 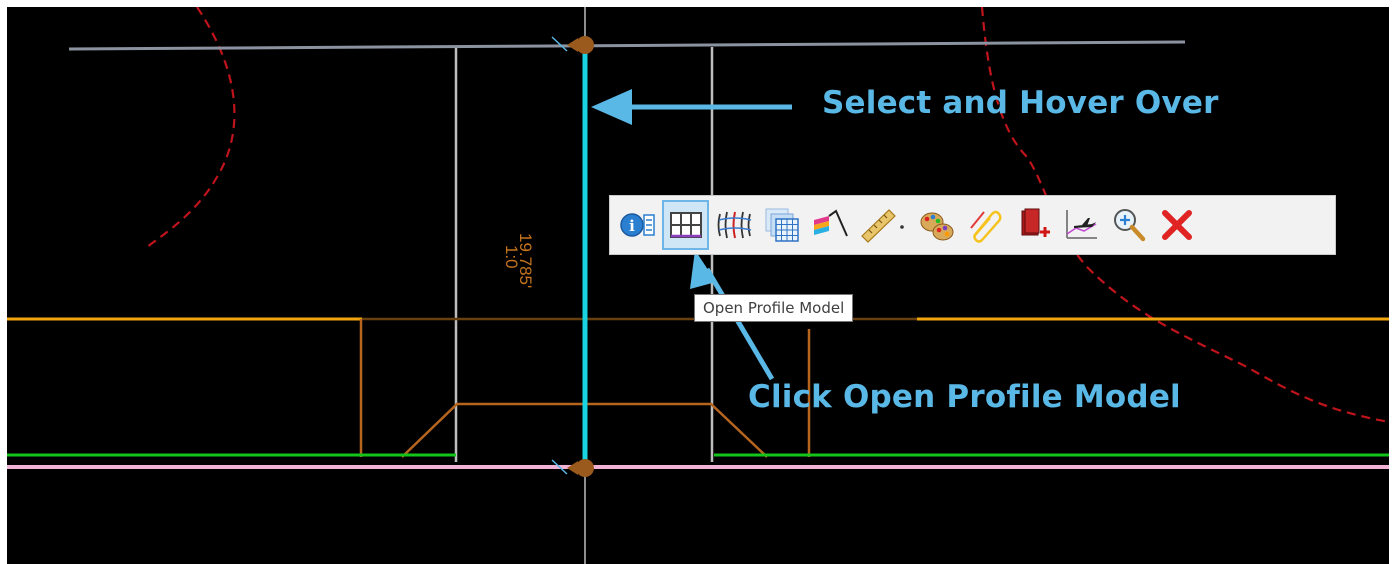 I want to click on palette-icon, so click(x=936, y=226).